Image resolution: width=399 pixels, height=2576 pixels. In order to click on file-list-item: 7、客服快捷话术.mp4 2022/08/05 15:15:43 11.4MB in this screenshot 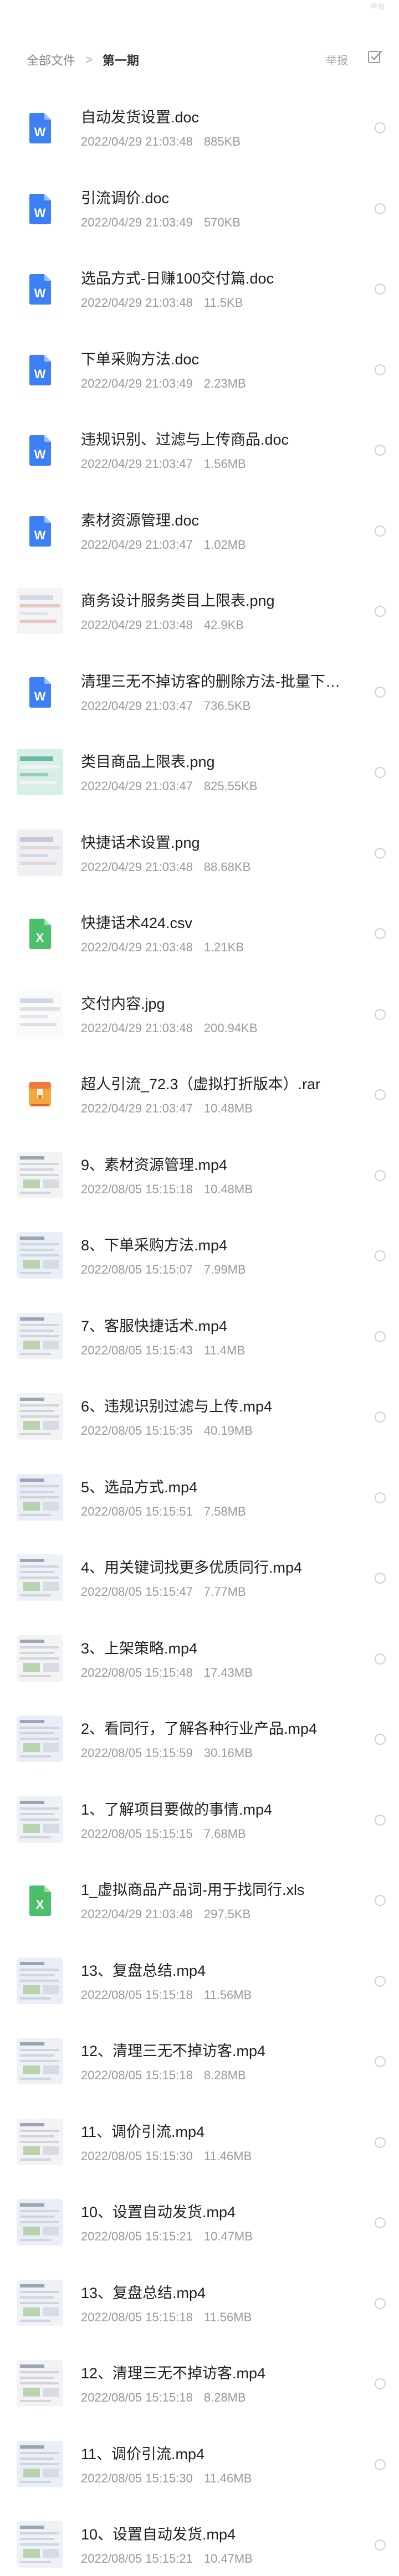, I will do `click(199, 1339)`.